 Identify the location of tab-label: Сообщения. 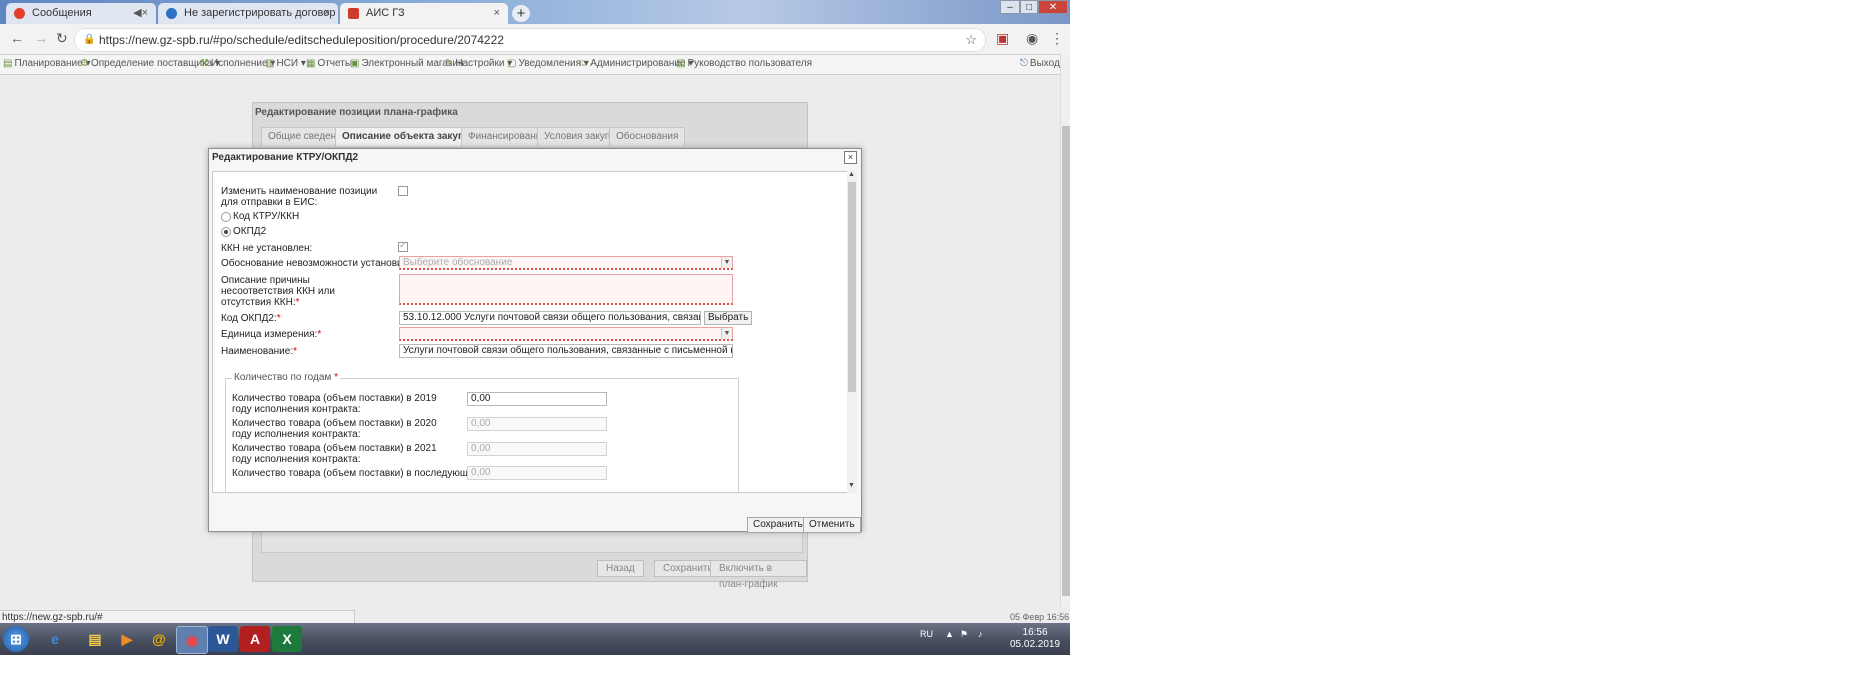
(62, 13).